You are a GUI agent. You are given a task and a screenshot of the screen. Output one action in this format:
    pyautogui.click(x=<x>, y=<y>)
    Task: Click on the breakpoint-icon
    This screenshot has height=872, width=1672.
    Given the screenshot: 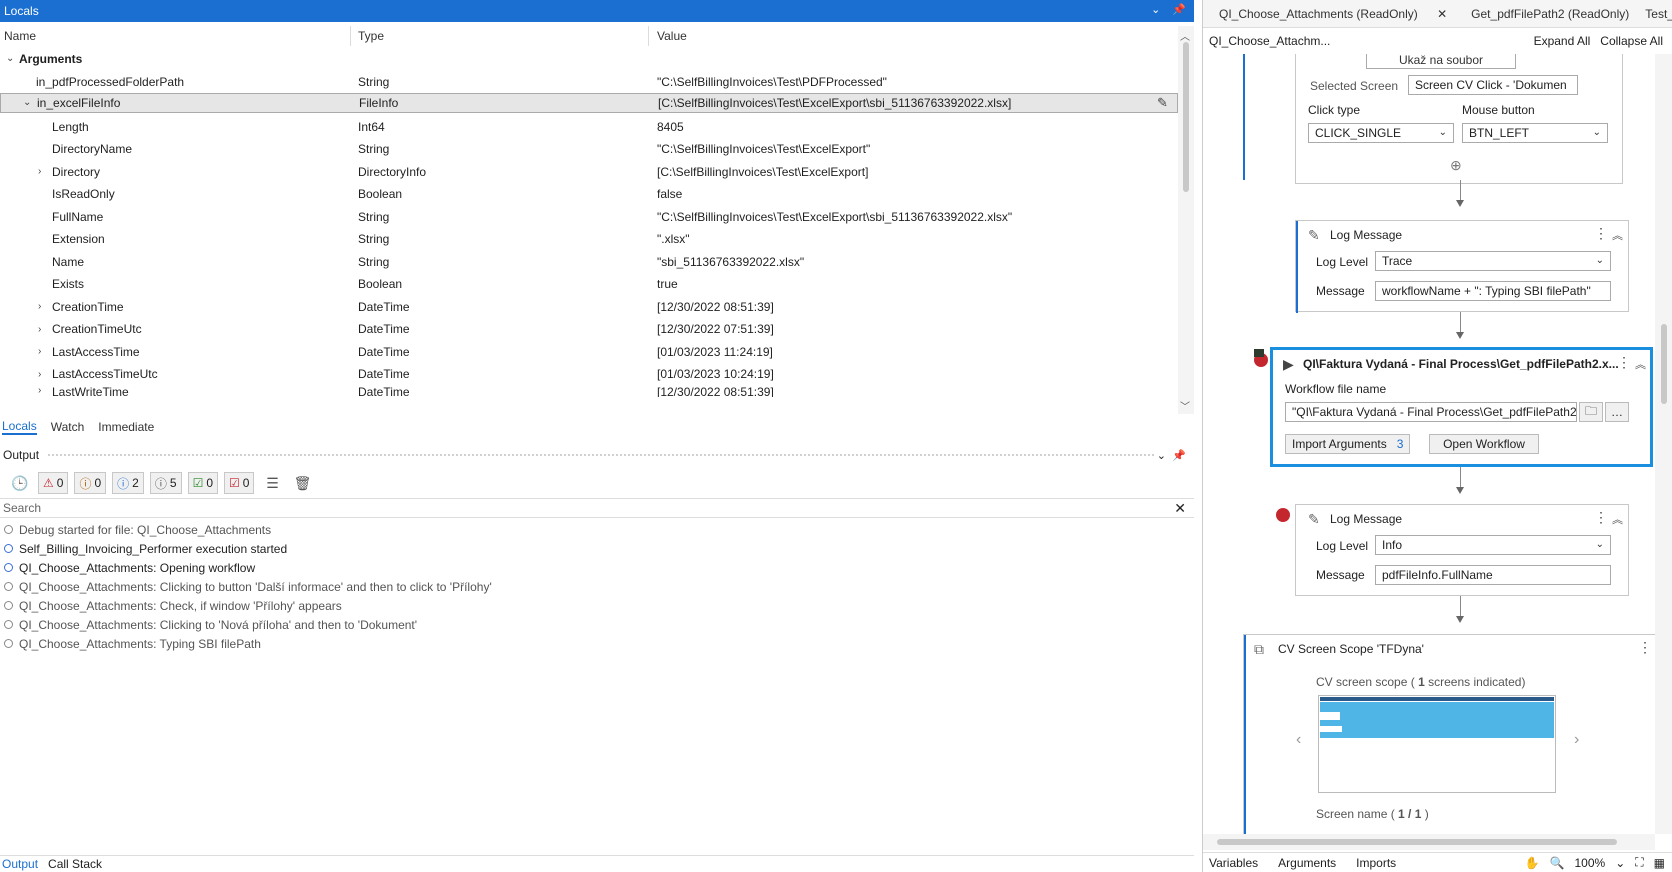 What is the action you would take?
    pyautogui.click(x=1283, y=515)
    